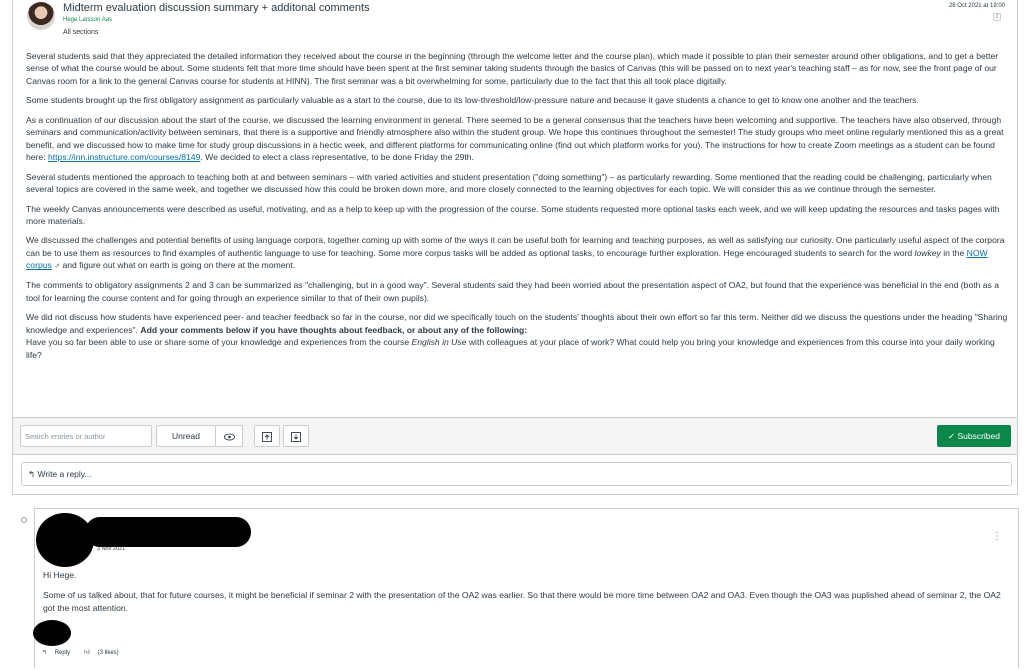  I want to click on unread-filter-button: Unread, so click(186, 436).